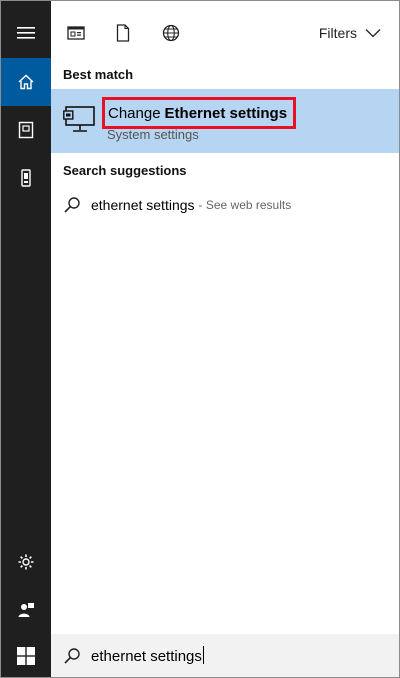  What do you see at coordinates (134, 113) in the screenshot?
I see `best-match-title-prefix: Change` at bounding box center [134, 113].